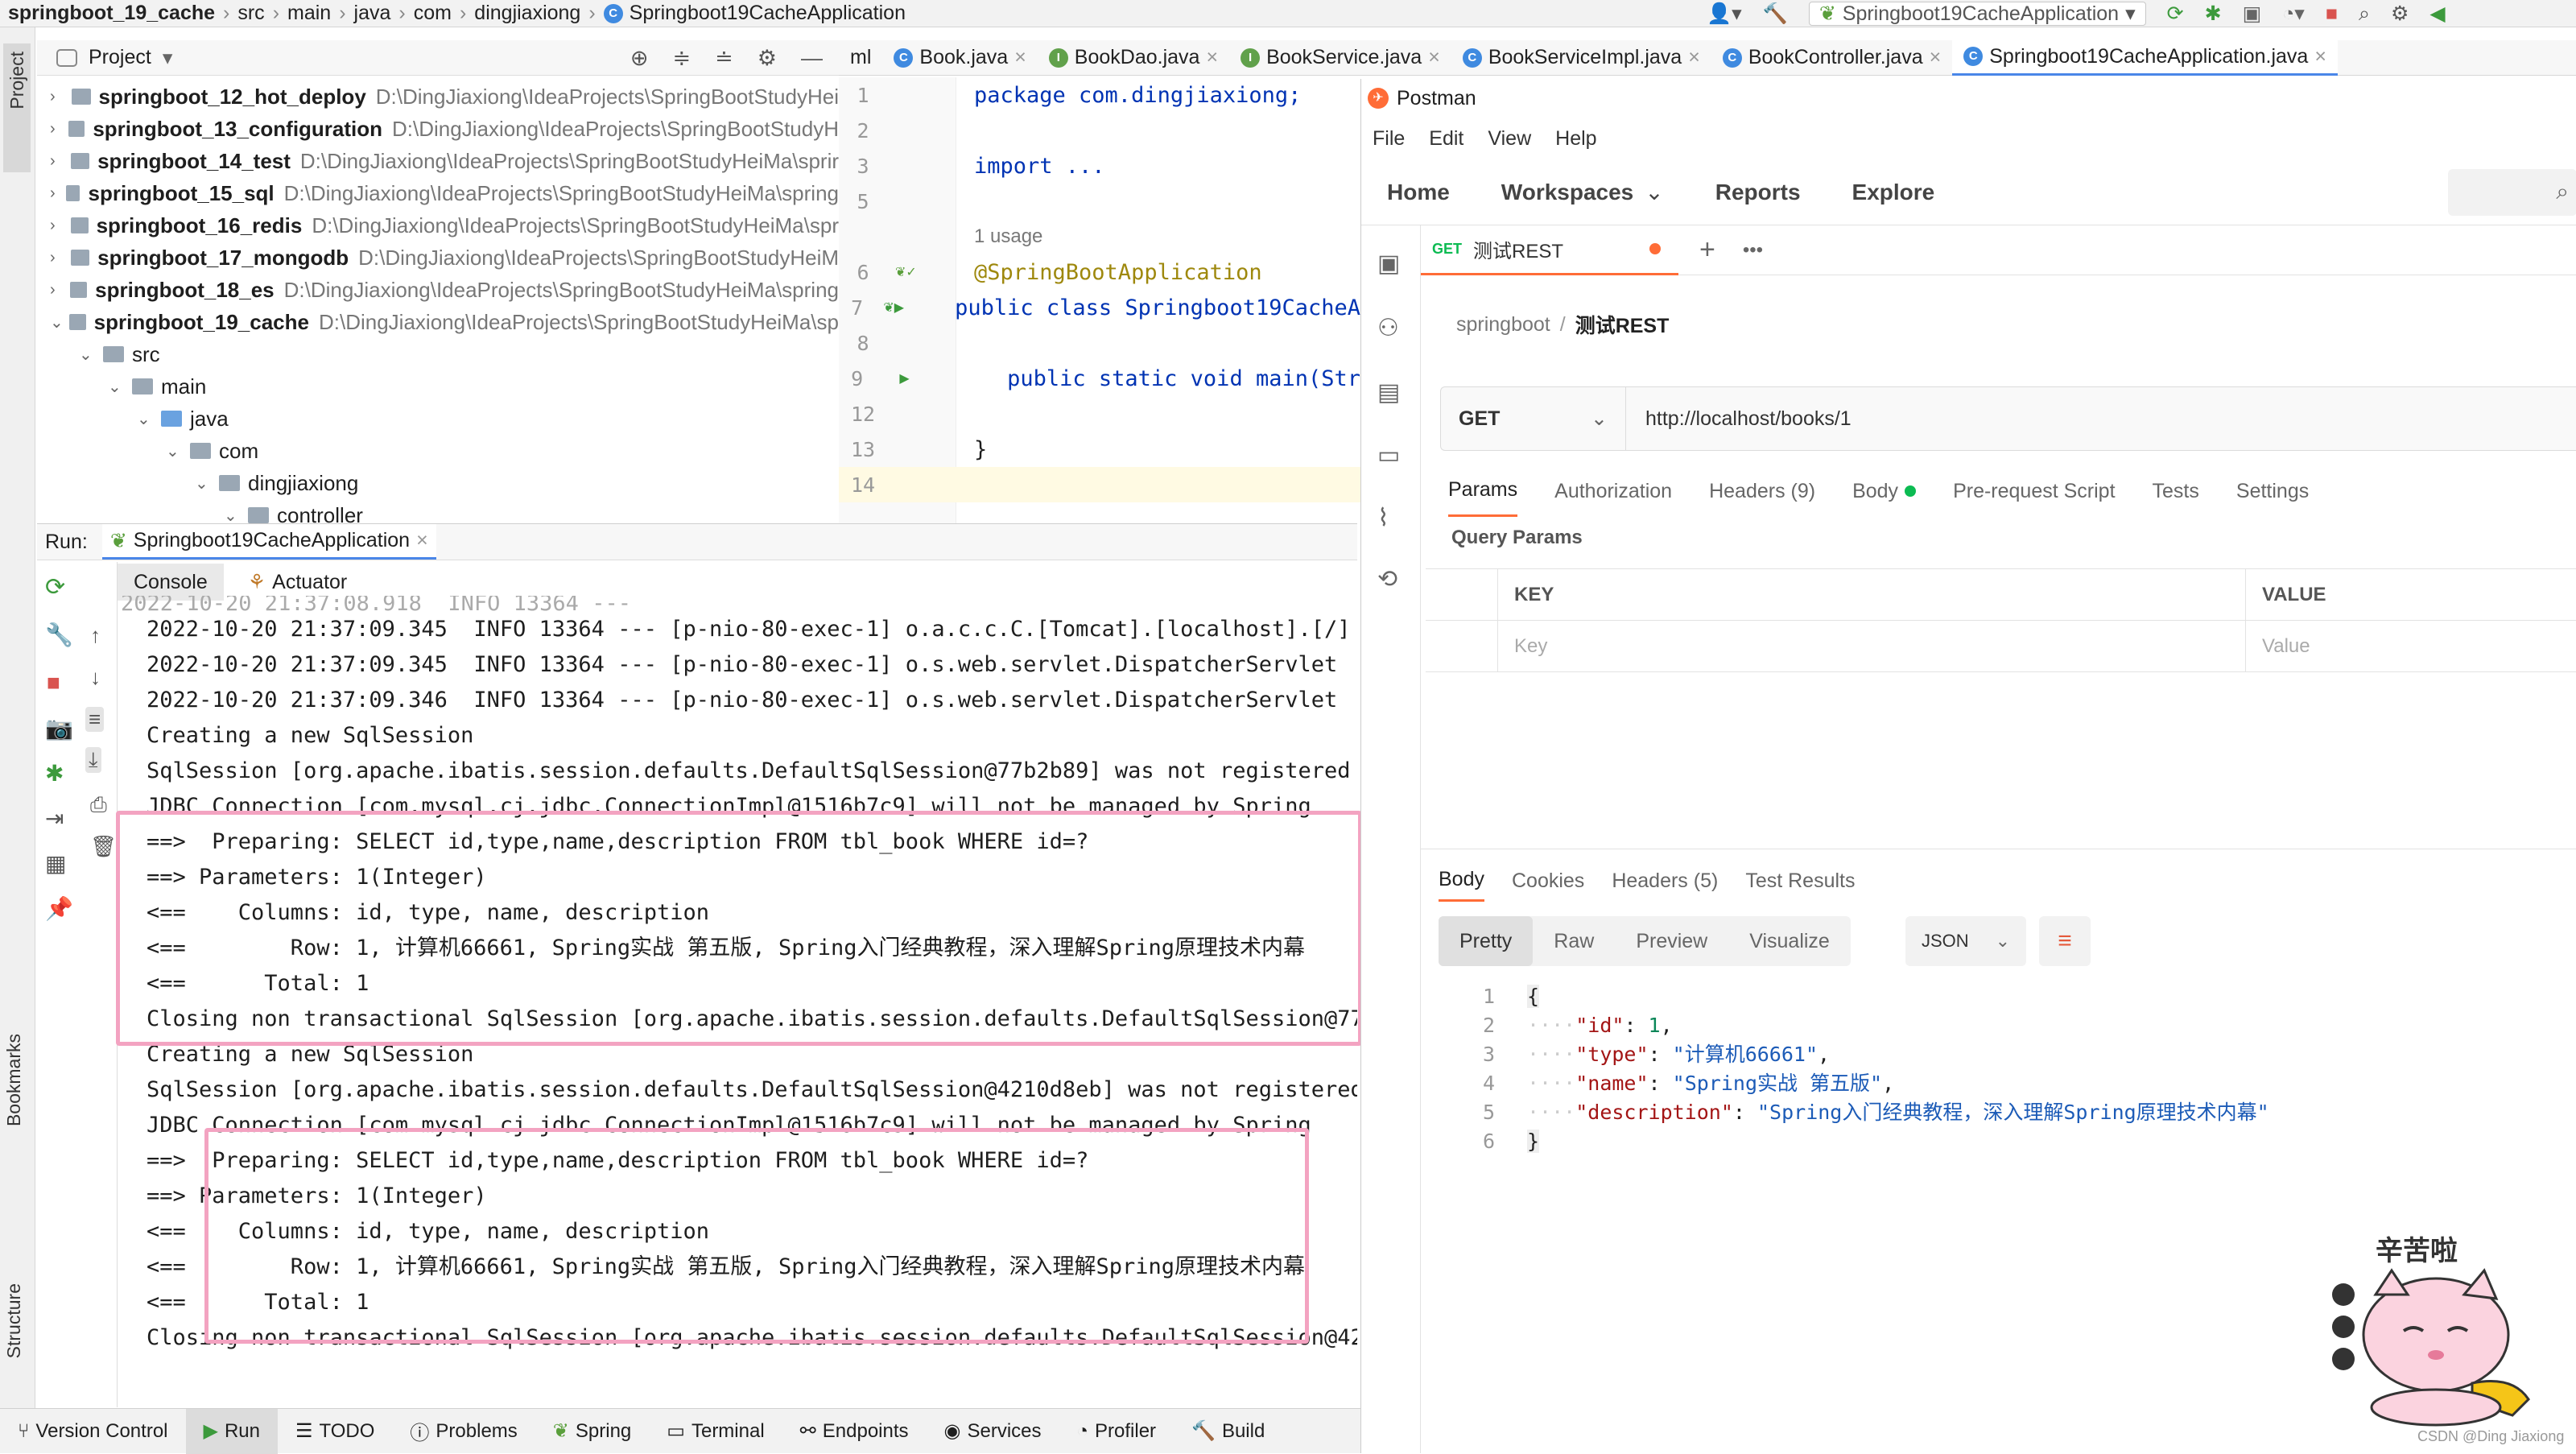 The width and height of the screenshot is (2576, 1454). What do you see at coordinates (1133, 58) in the screenshot?
I see `tab-bookdao: I BookDao.java ×` at bounding box center [1133, 58].